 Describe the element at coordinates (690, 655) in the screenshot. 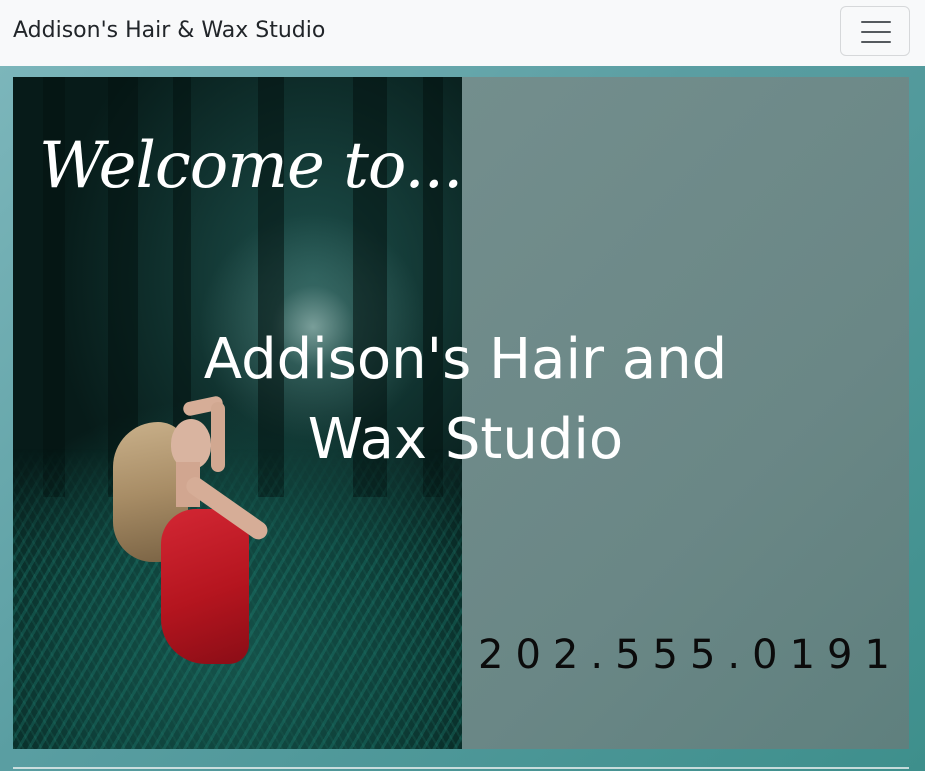

I see `phone-number: 202.555.0191` at that location.